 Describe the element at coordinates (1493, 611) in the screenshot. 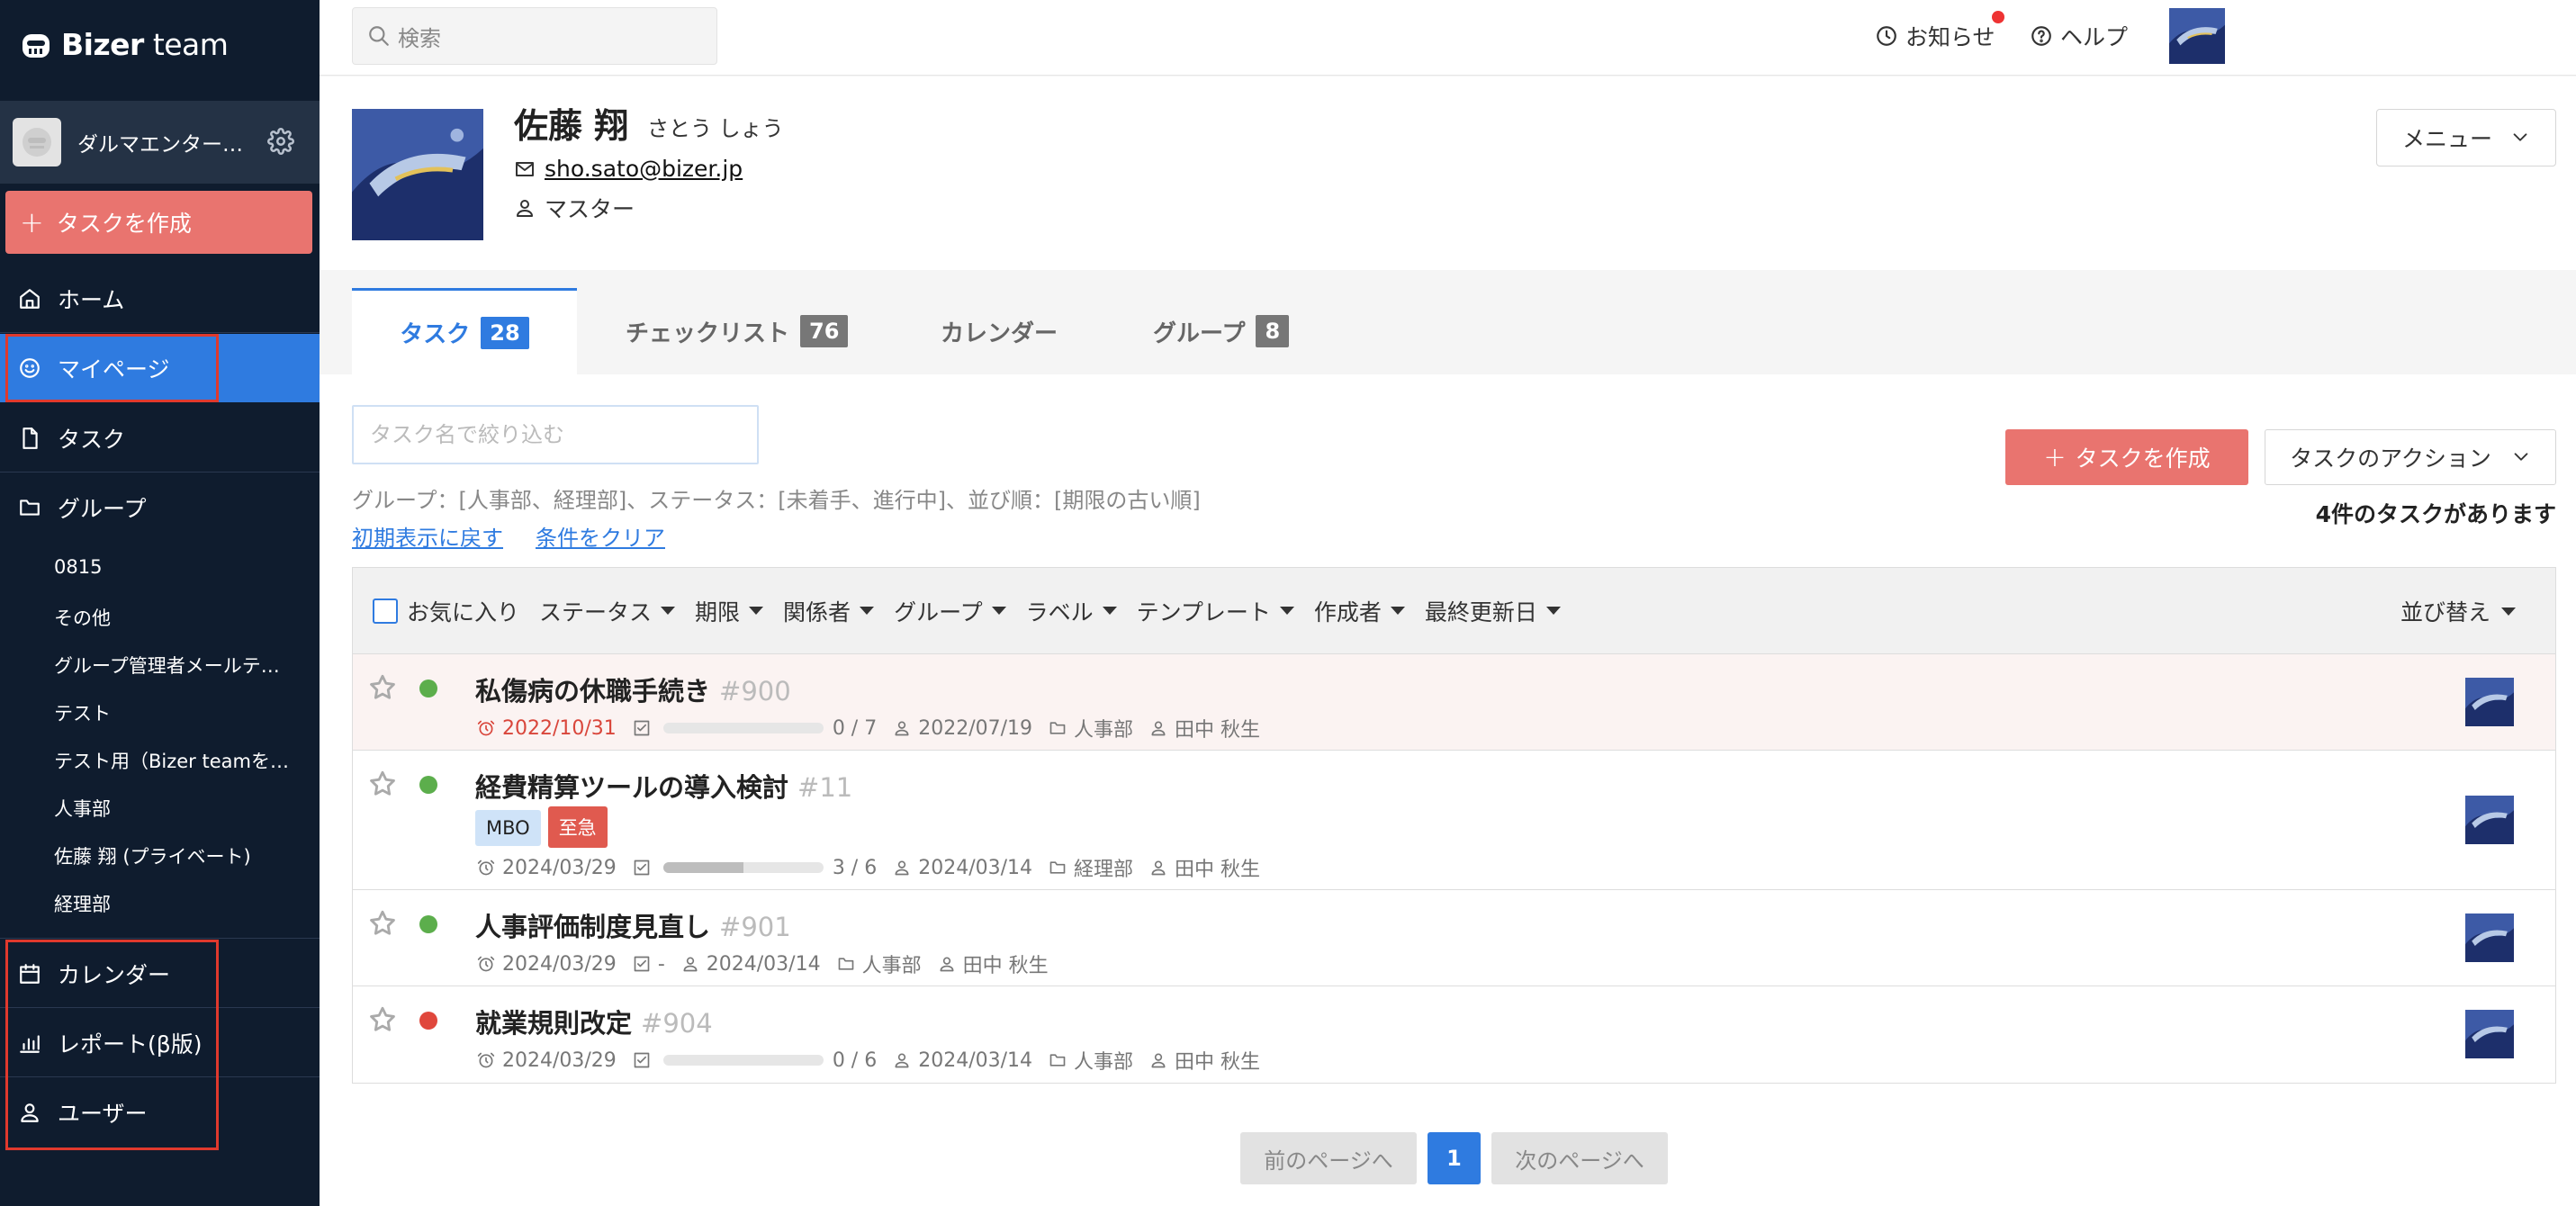

I see `column-updated-filter: 最終更新日` at that location.